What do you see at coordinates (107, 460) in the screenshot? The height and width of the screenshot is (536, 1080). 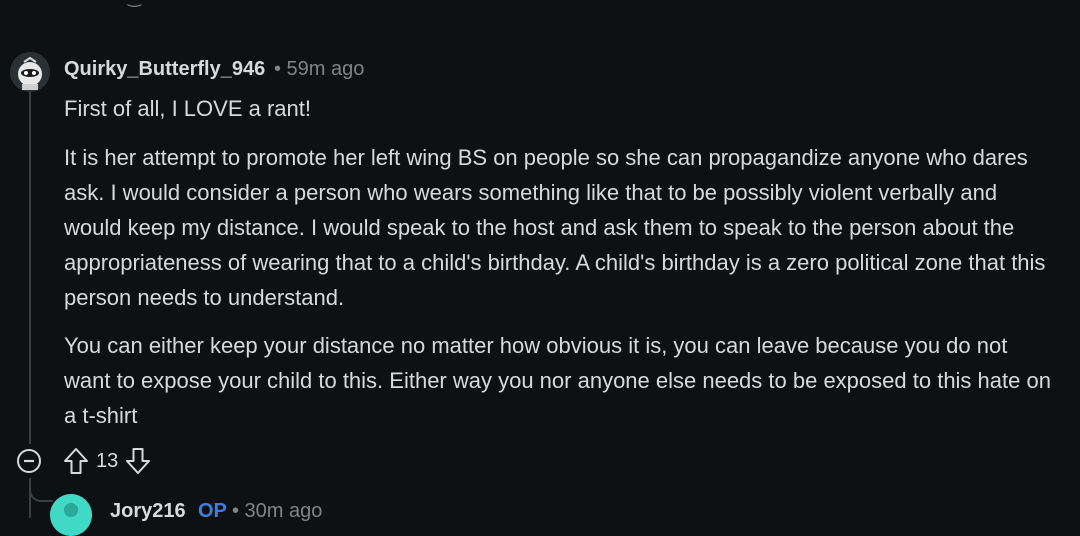 I see `vote-count: 13` at bounding box center [107, 460].